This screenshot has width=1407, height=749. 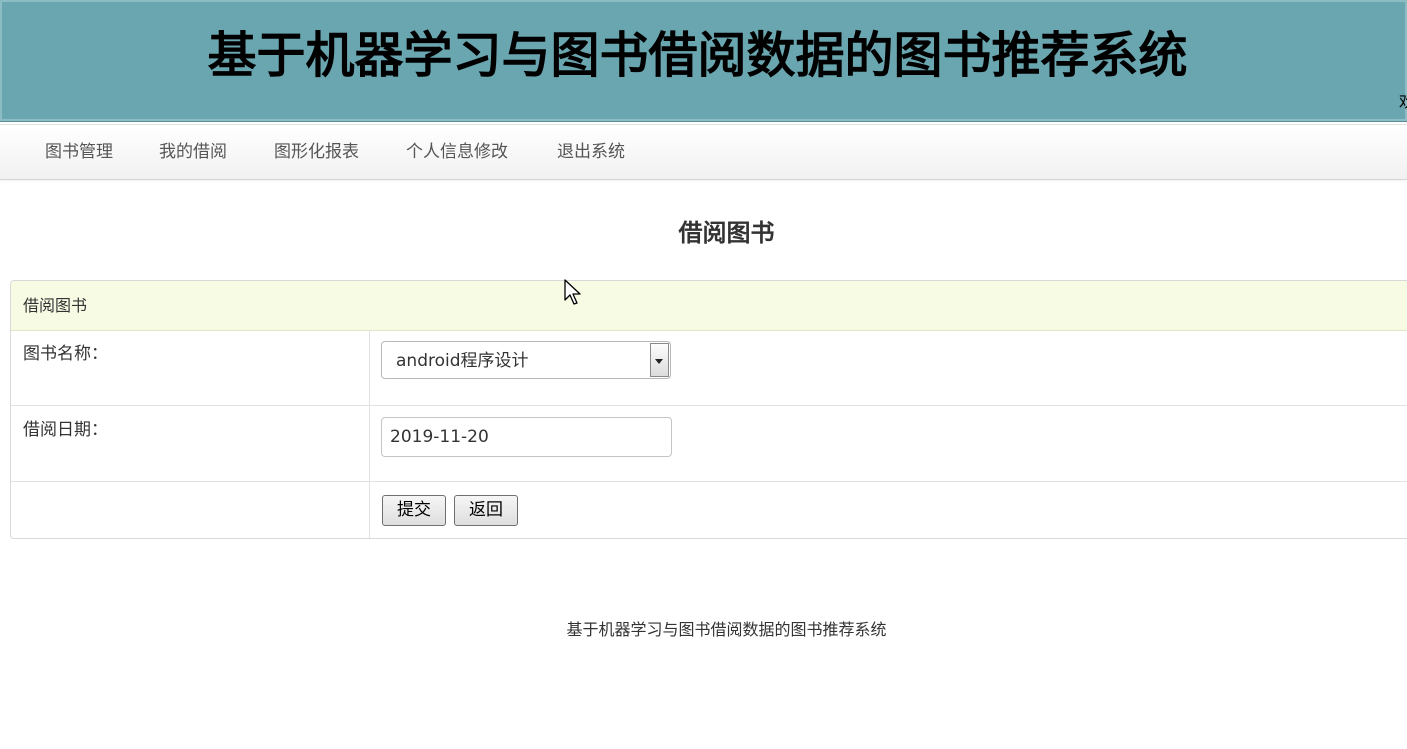 I want to click on nav-item-my-borrowing: 我的借阅, so click(x=193, y=152).